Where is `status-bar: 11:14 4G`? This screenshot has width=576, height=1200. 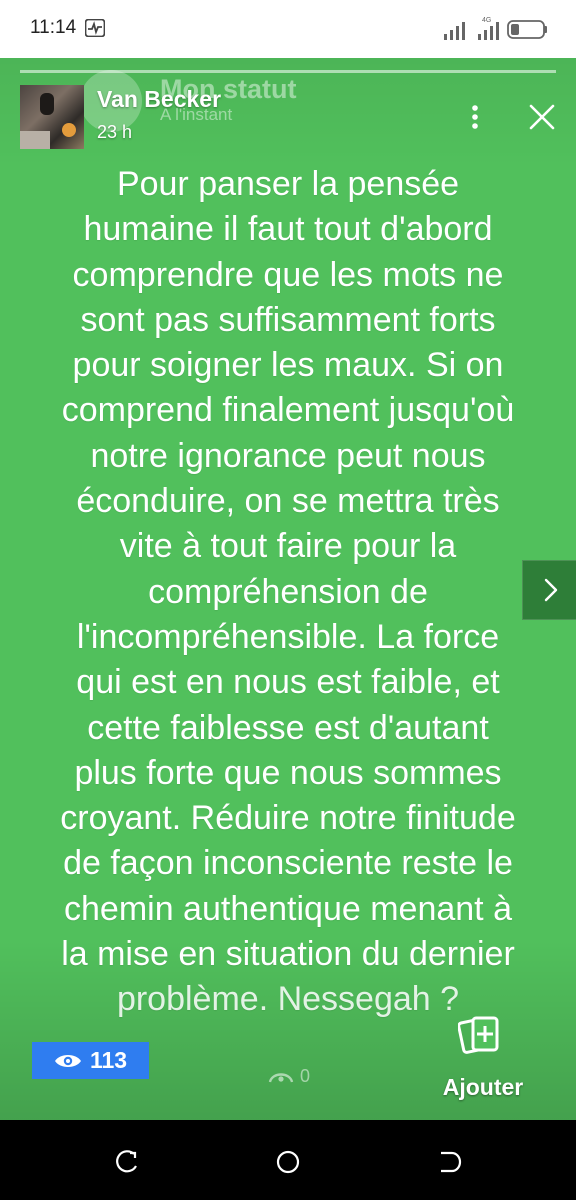
status-bar: 11:14 4G is located at coordinates (288, 29).